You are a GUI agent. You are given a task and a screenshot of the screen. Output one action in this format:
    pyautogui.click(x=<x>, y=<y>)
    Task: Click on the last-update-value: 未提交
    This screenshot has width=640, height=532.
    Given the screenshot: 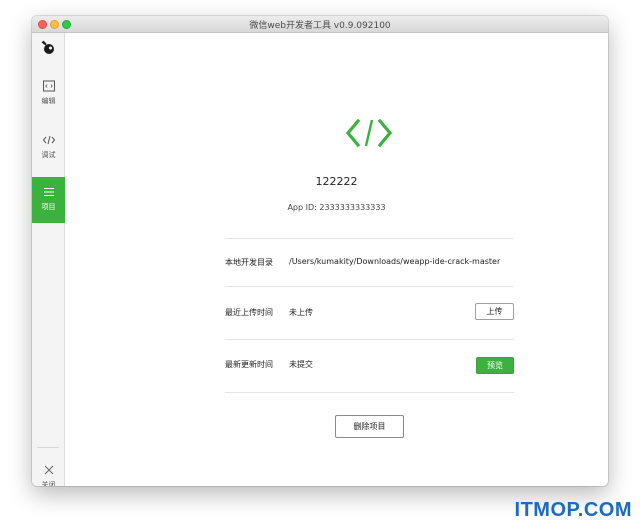 What is the action you would take?
    pyautogui.click(x=301, y=364)
    